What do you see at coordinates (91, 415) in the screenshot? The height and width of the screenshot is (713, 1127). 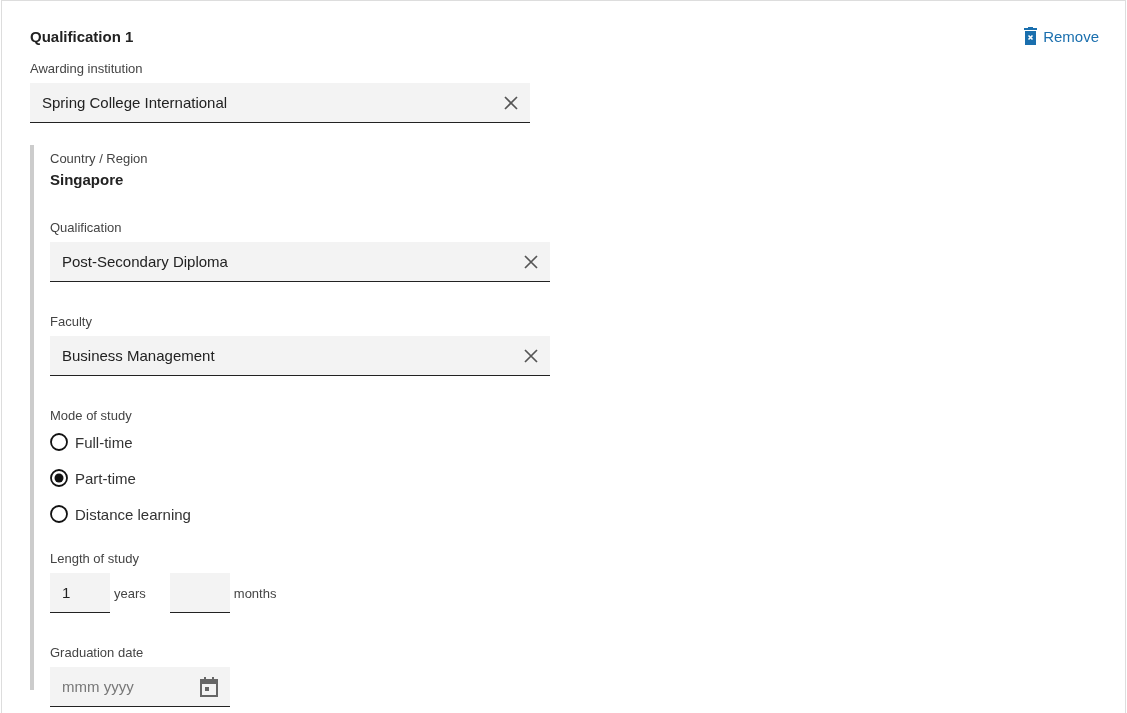 I see `field-label: Mode of study` at bounding box center [91, 415].